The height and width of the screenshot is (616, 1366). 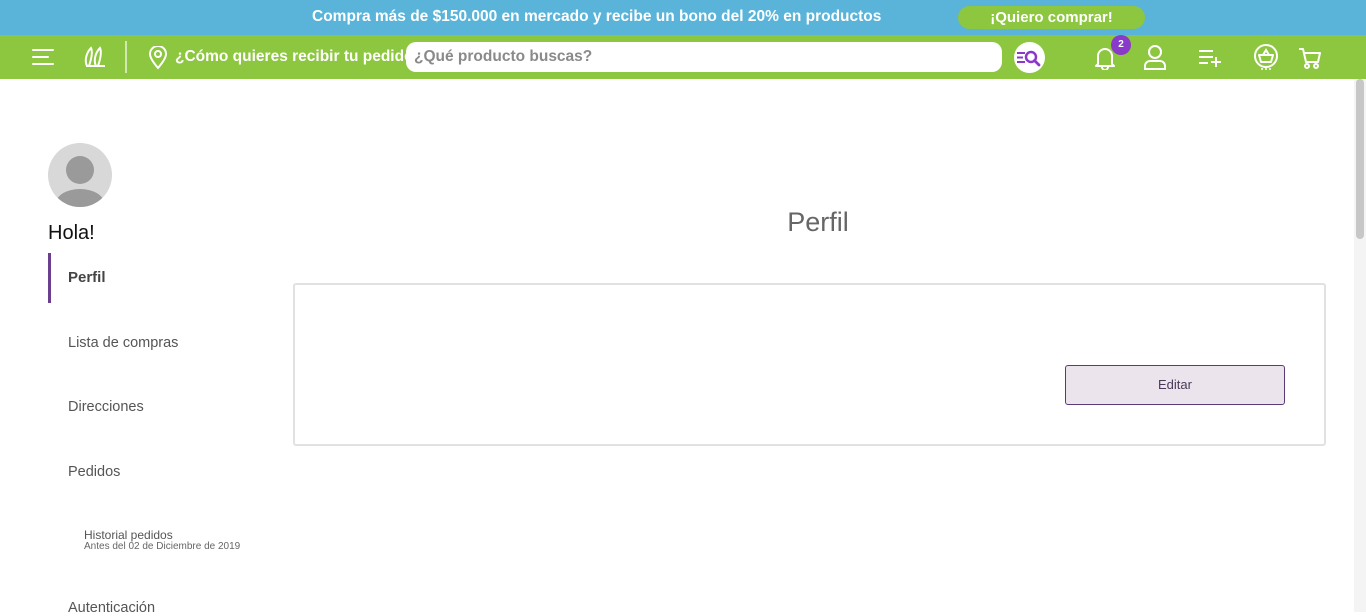 I want to click on page-title: Perfil, so click(x=818, y=222).